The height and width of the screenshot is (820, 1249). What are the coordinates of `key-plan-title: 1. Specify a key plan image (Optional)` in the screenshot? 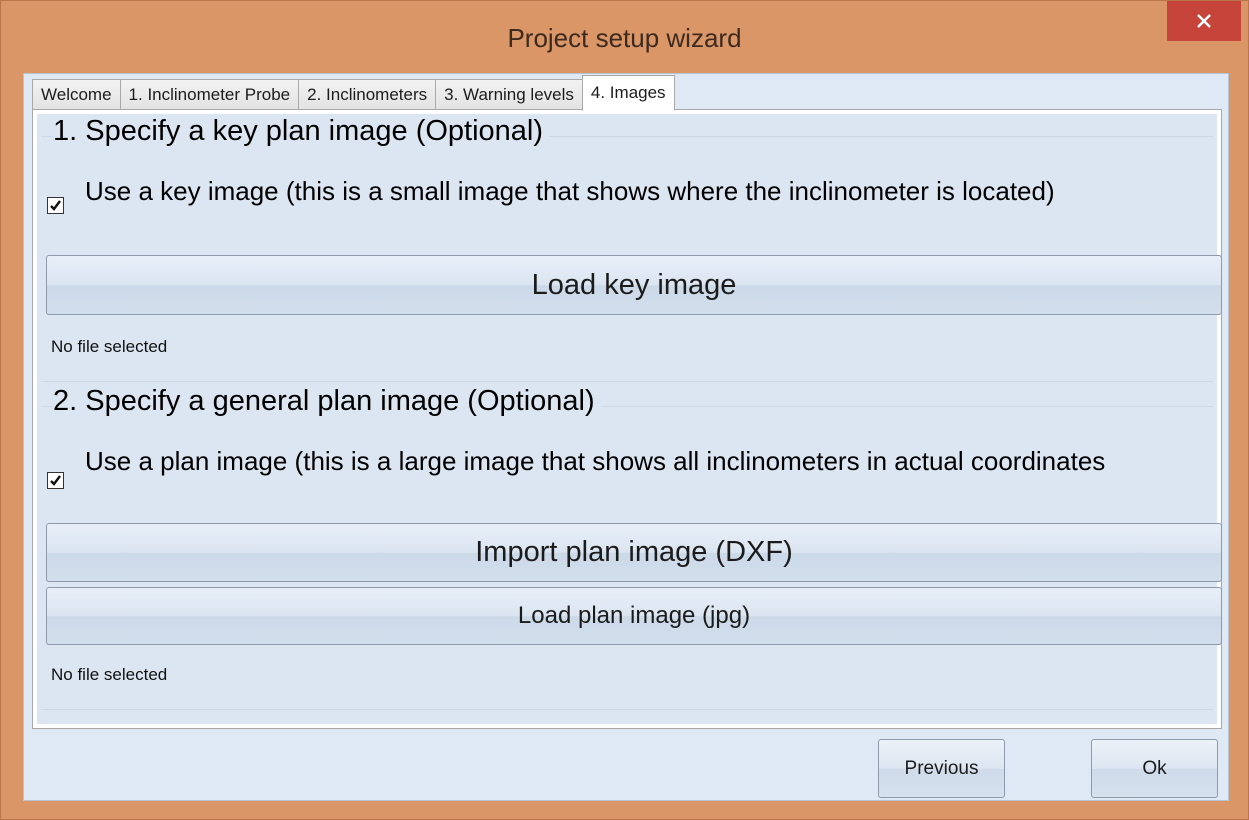 It's located at (301, 131).